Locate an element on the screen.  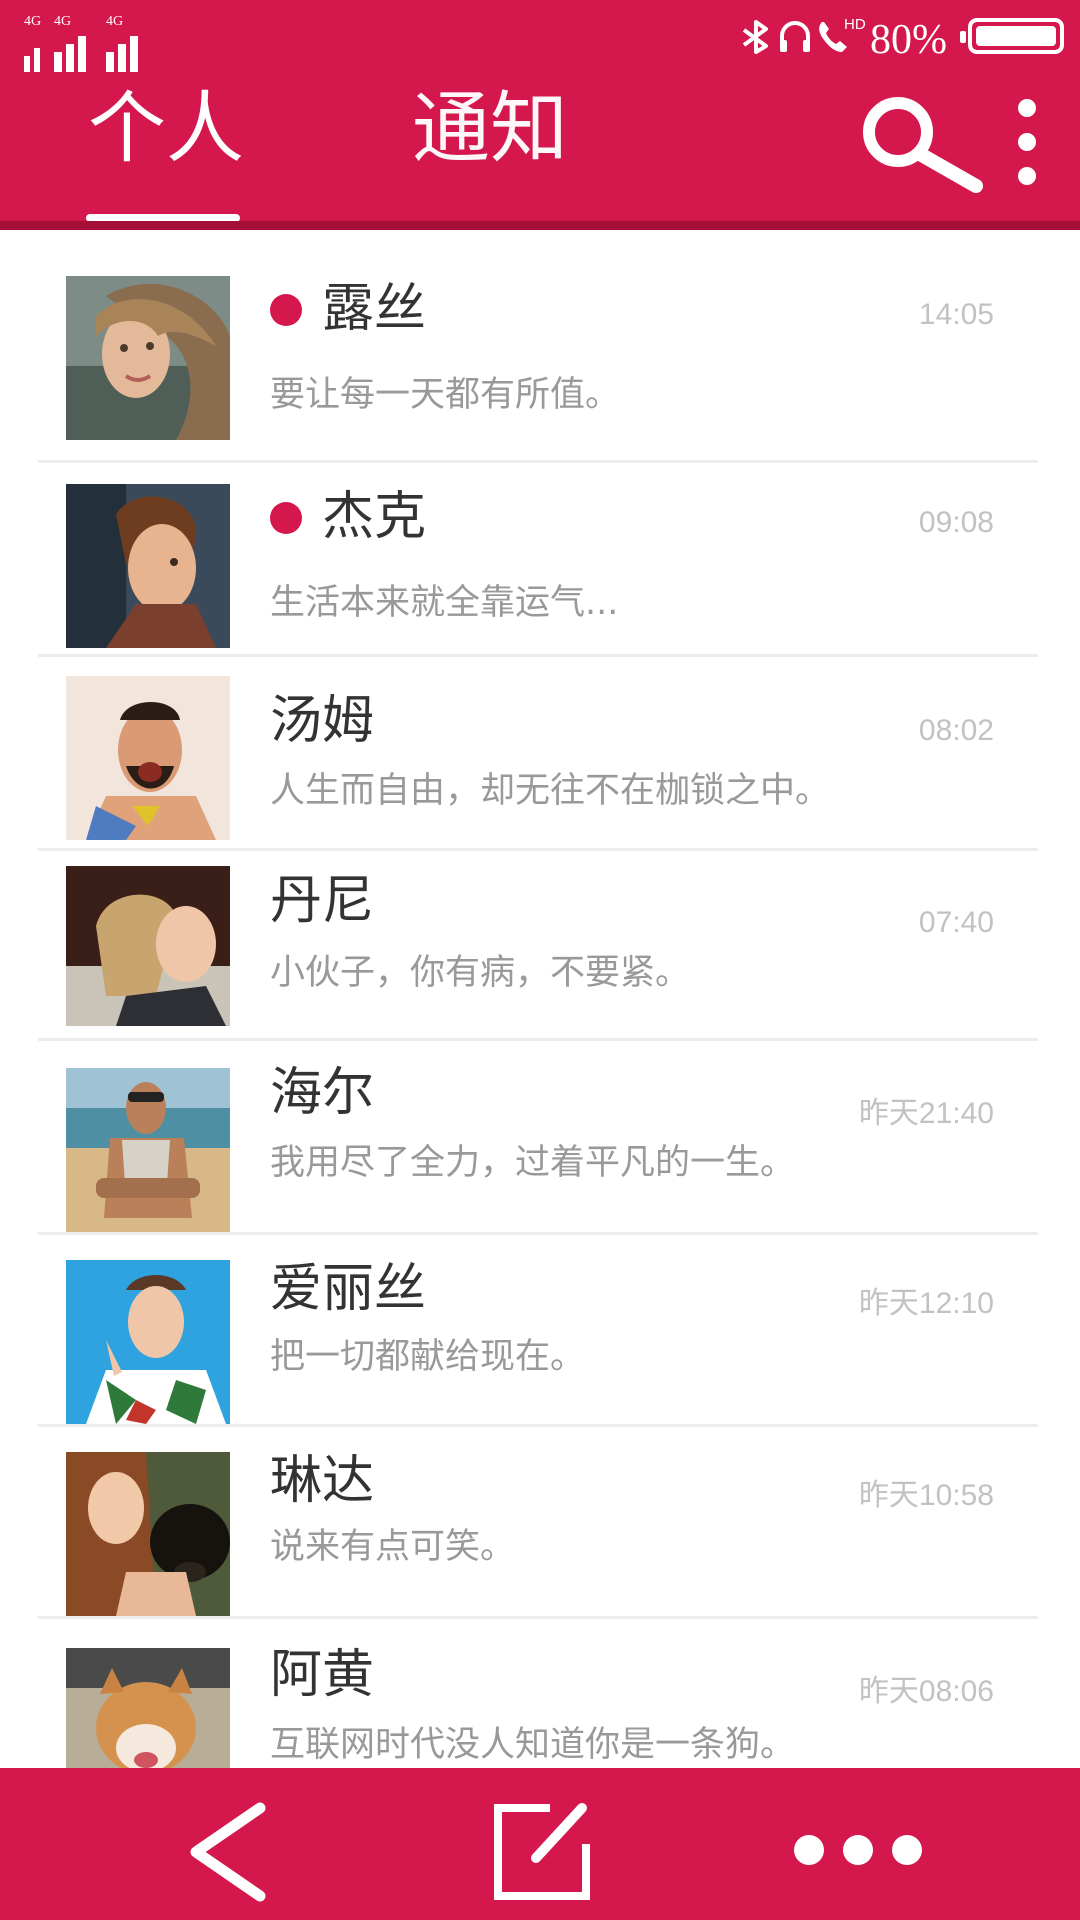
tab-notifications: 通知 is located at coordinates (490, 129).